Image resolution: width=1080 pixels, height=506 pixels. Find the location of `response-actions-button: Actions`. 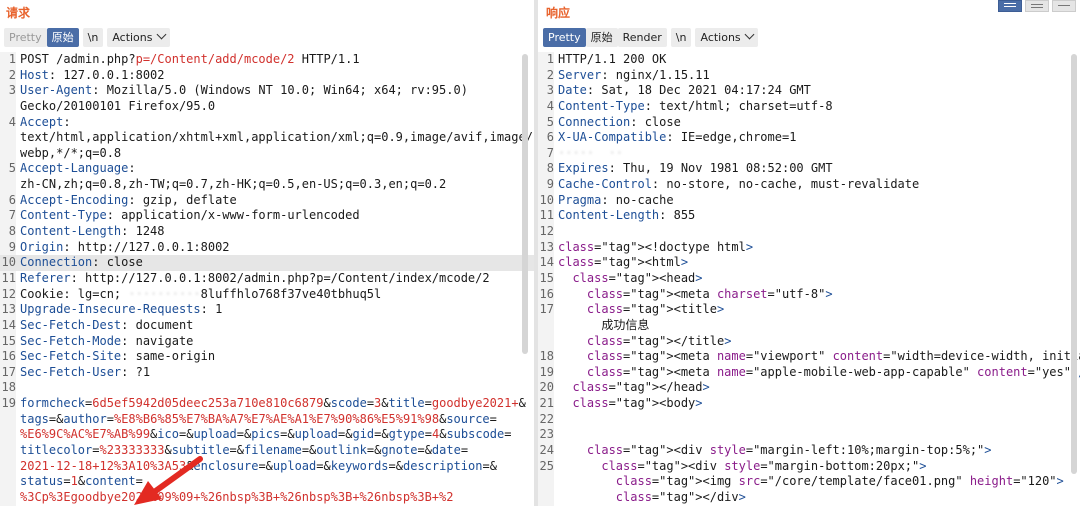

response-actions-button: Actions is located at coordinates (726, 37).